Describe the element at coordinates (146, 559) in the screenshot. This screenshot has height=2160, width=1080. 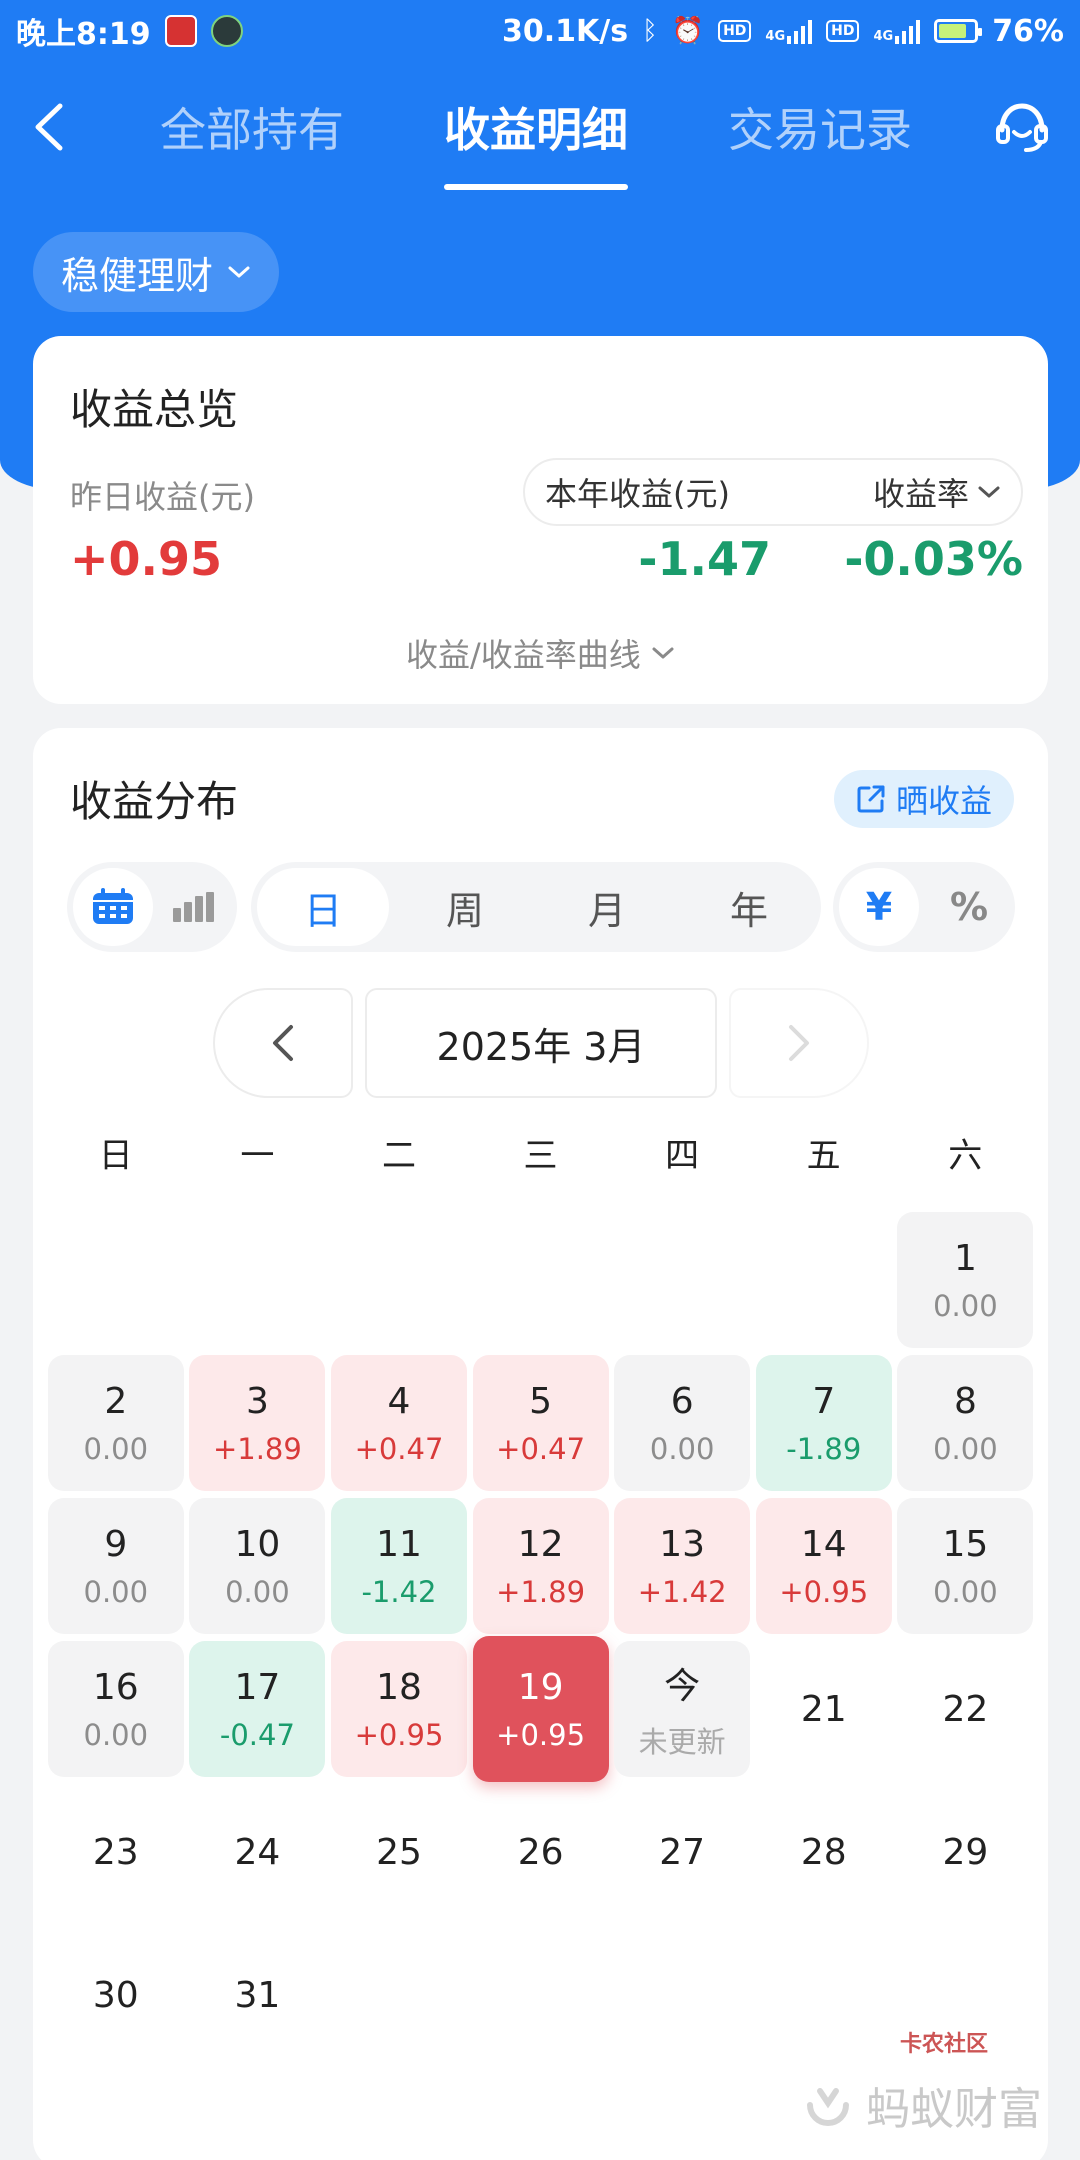
I see `yesterday-income-value: +0.95` at that location.